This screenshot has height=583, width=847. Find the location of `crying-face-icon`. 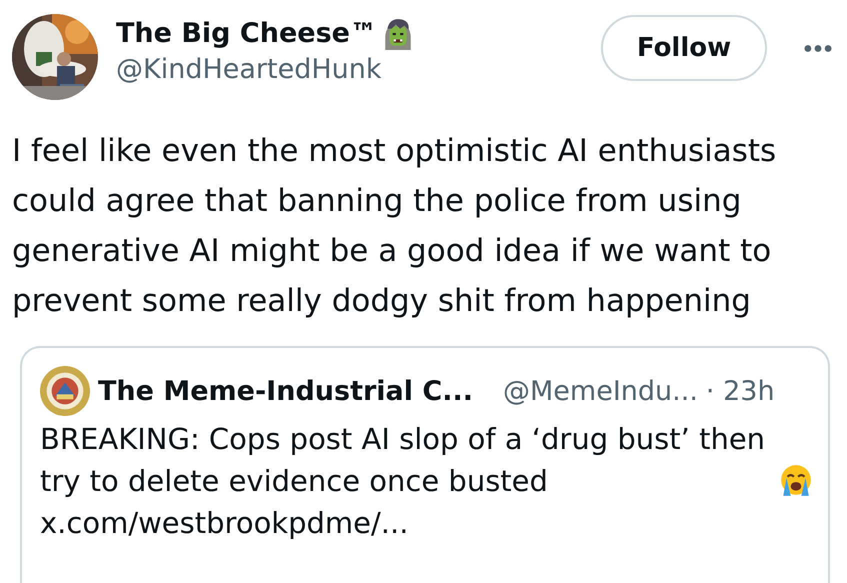

crying-face-icon is located at coordinates (796, 481).